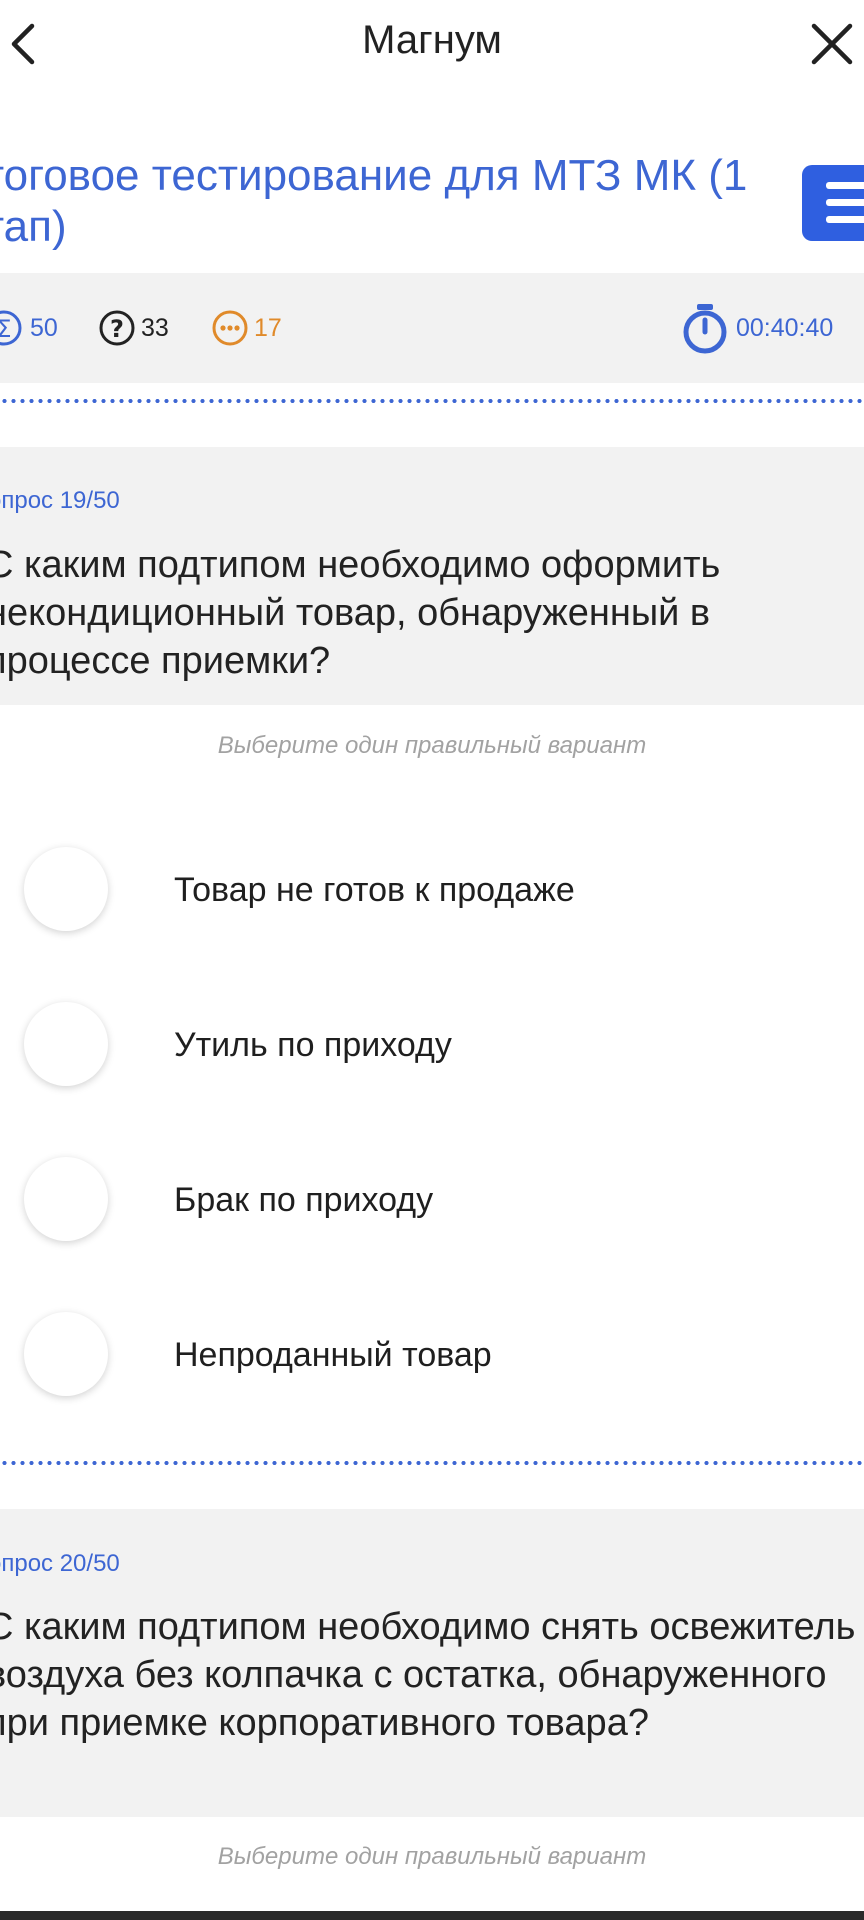 This screenshot has width=864, height=1920. What do you see at coordinates (230, 328) in the screenshot?
I see `more-dots-icon` at bounding box center [230, 328].